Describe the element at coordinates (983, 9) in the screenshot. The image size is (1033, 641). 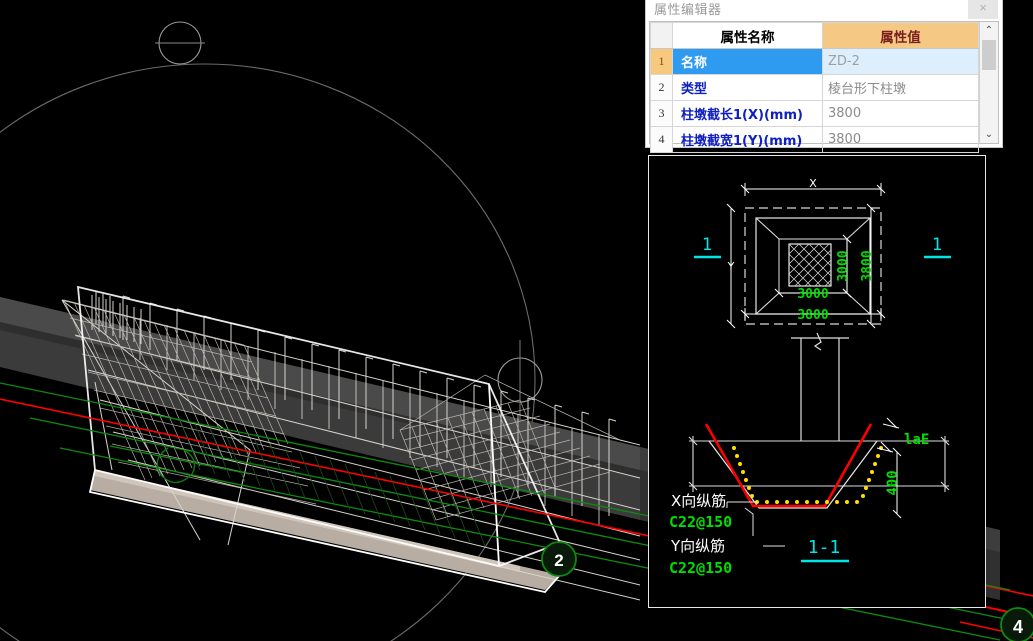
I see `close-icon: ×` at that location.